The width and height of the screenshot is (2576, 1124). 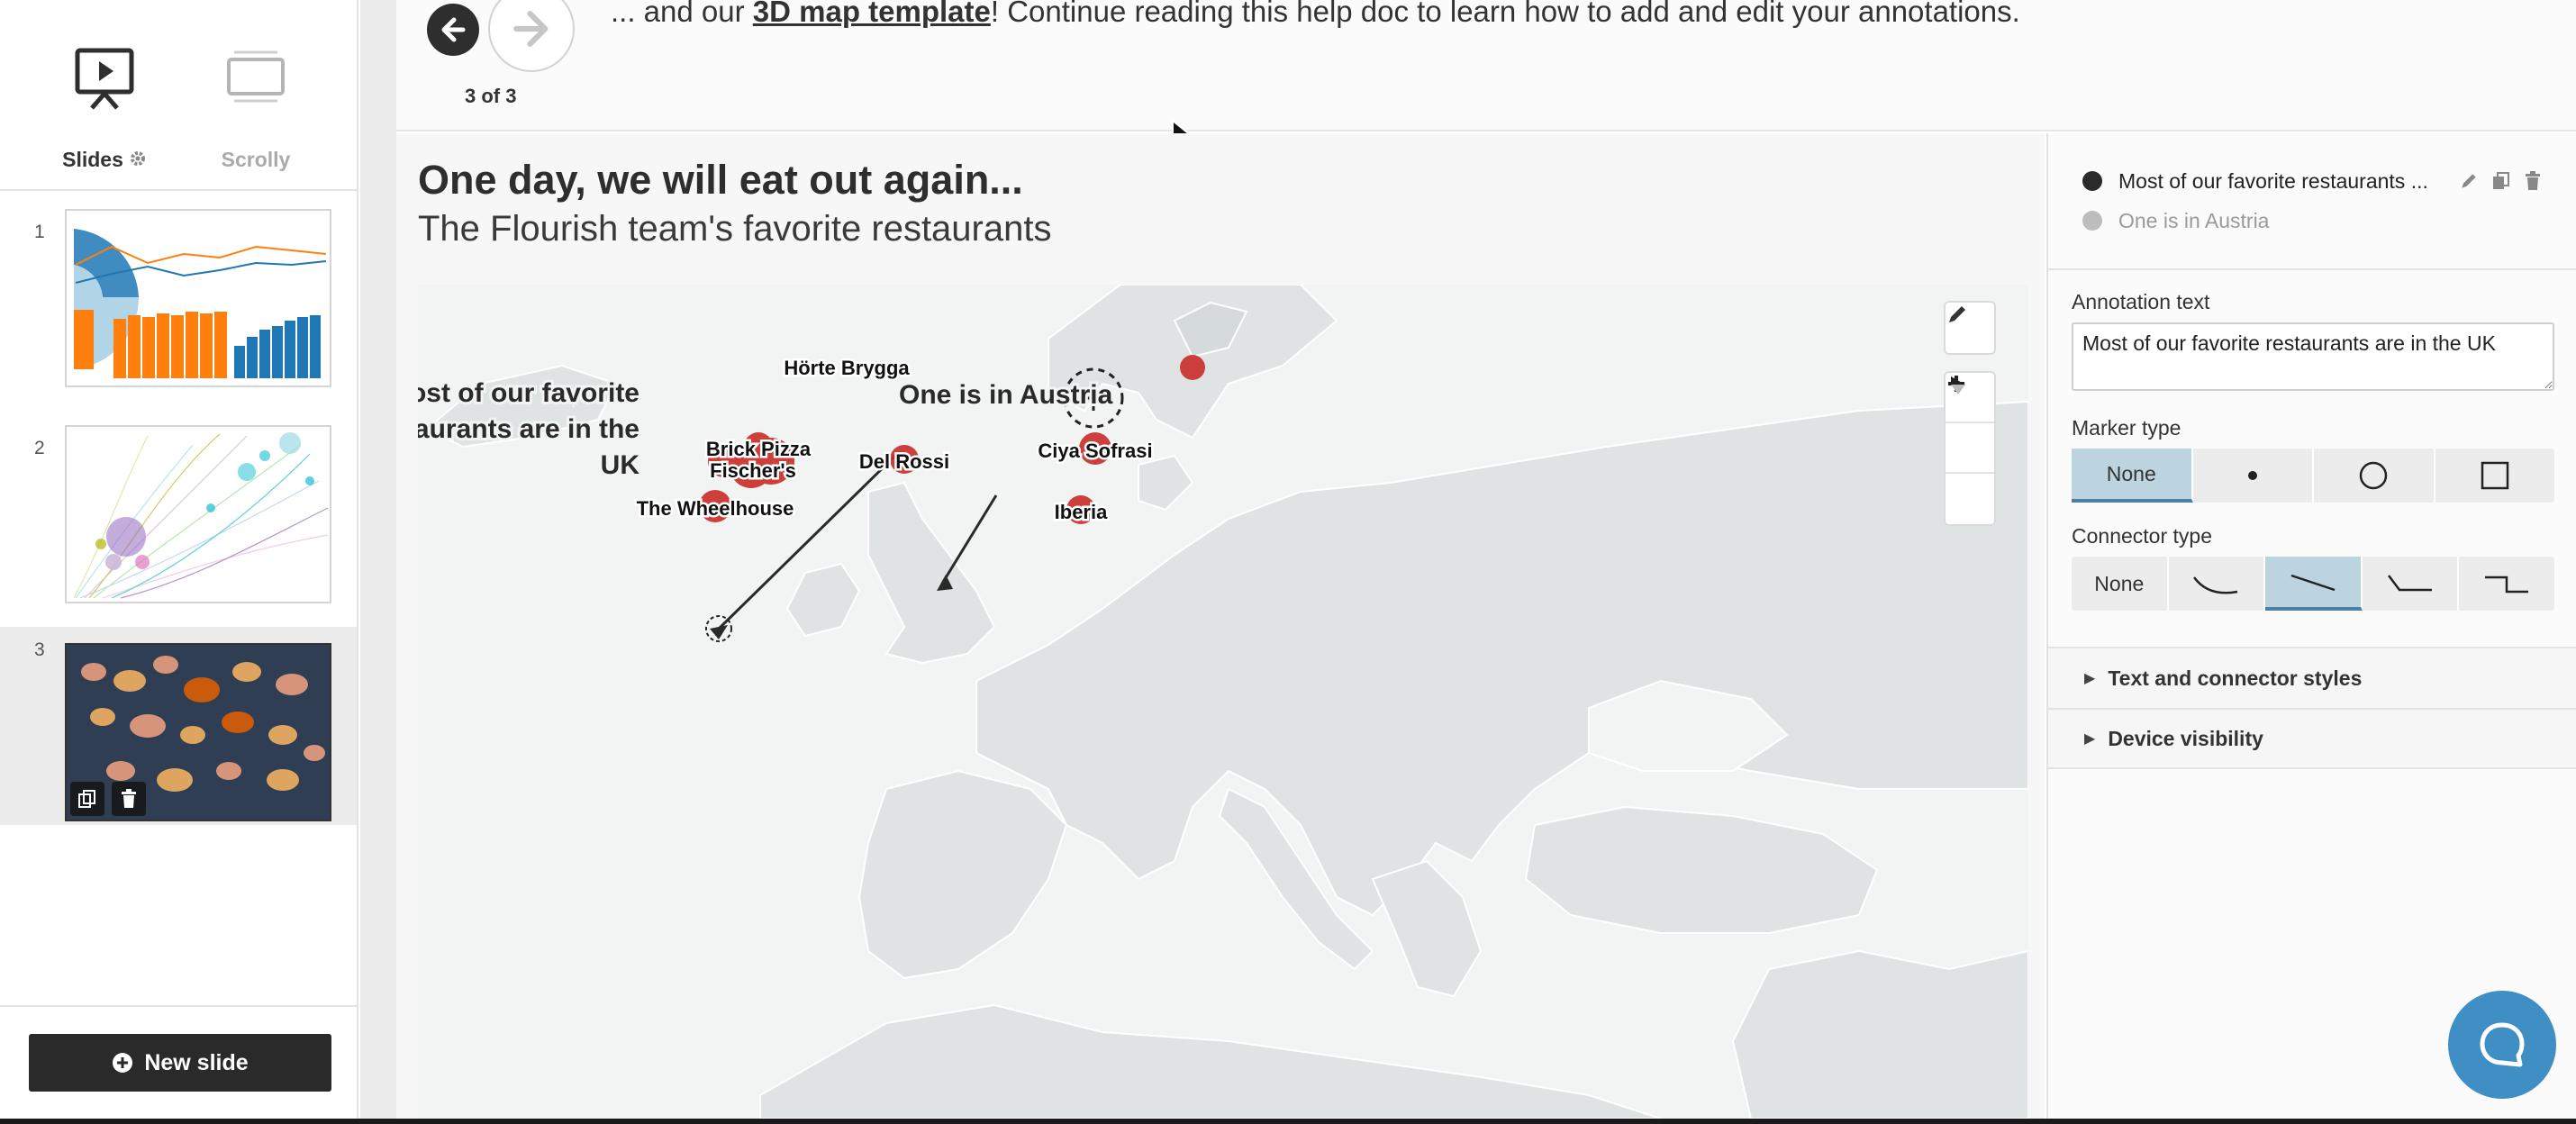 What do you see at coordinates (682, 14) in the screenshot?
I see `caption-prefix: ... and our` at bounding box center [682, 14].